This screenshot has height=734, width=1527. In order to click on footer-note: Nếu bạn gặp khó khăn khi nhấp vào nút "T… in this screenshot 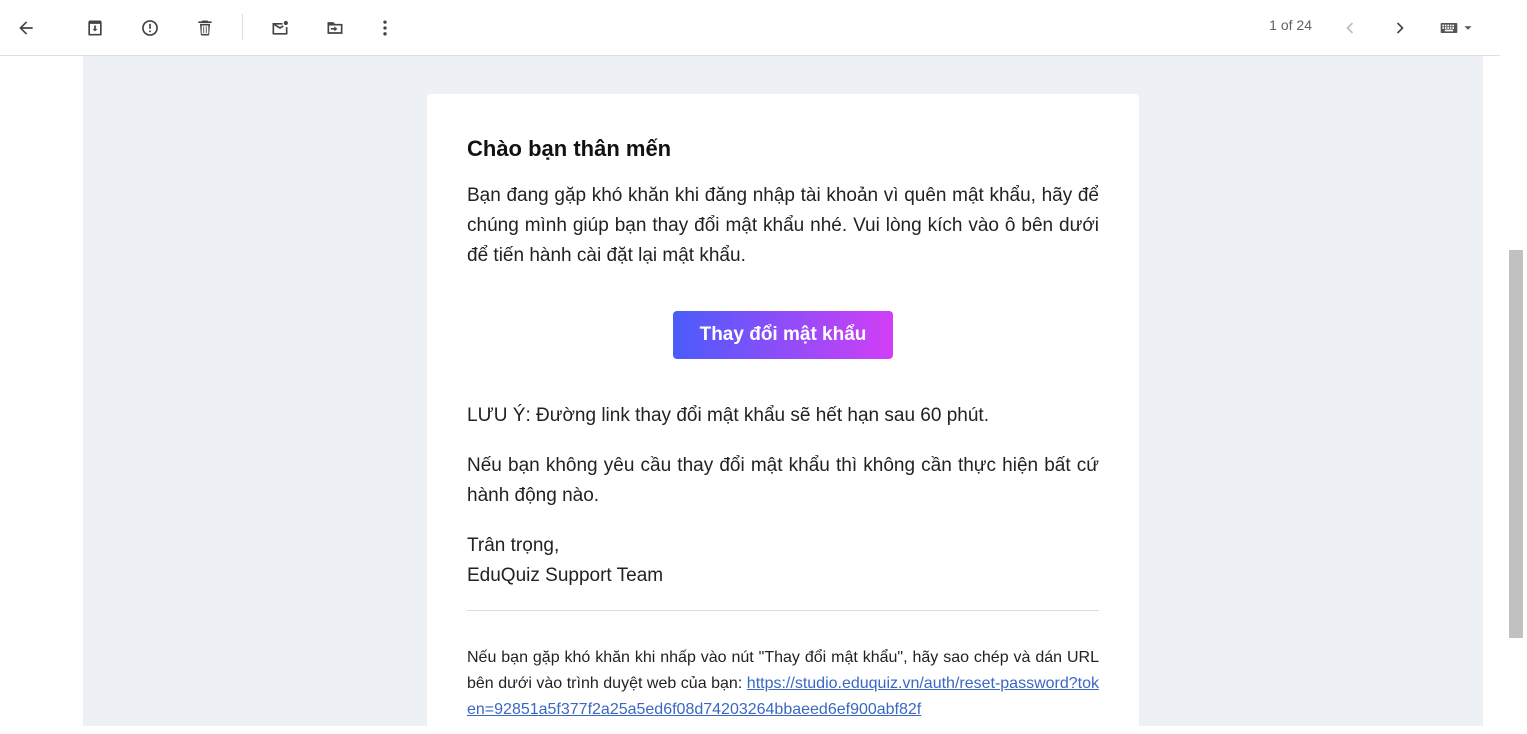, I will do `click(783, 684)`.